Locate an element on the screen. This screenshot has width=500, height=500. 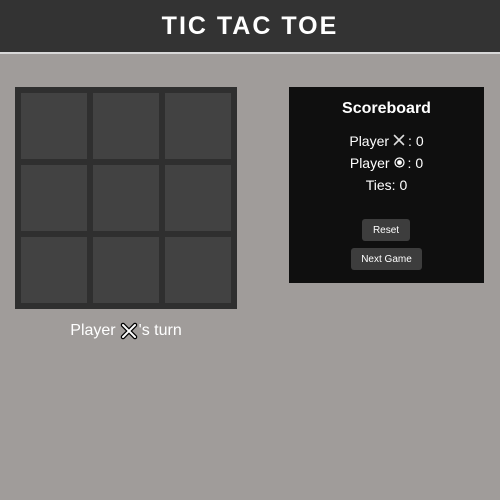
score-player-x: Player : 0 is located at coordinates (386, 141).